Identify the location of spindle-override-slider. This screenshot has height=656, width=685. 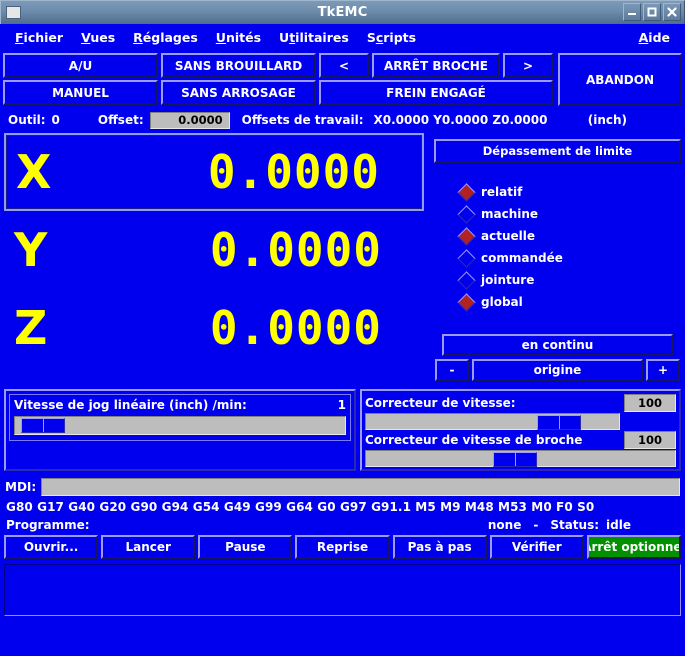
(520, 458).